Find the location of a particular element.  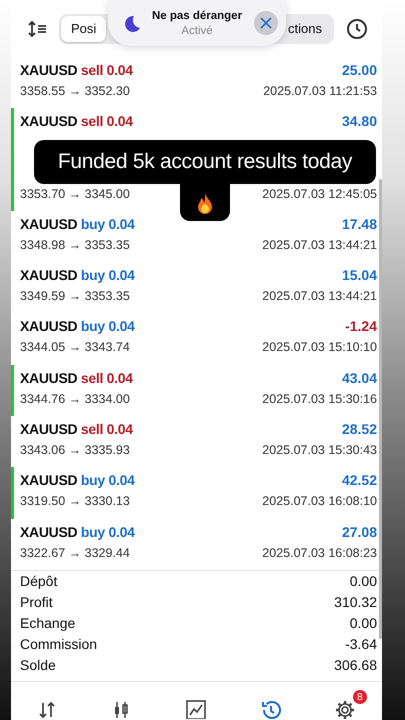

profit-value: 17.48 is located at coordinates (359, 224).